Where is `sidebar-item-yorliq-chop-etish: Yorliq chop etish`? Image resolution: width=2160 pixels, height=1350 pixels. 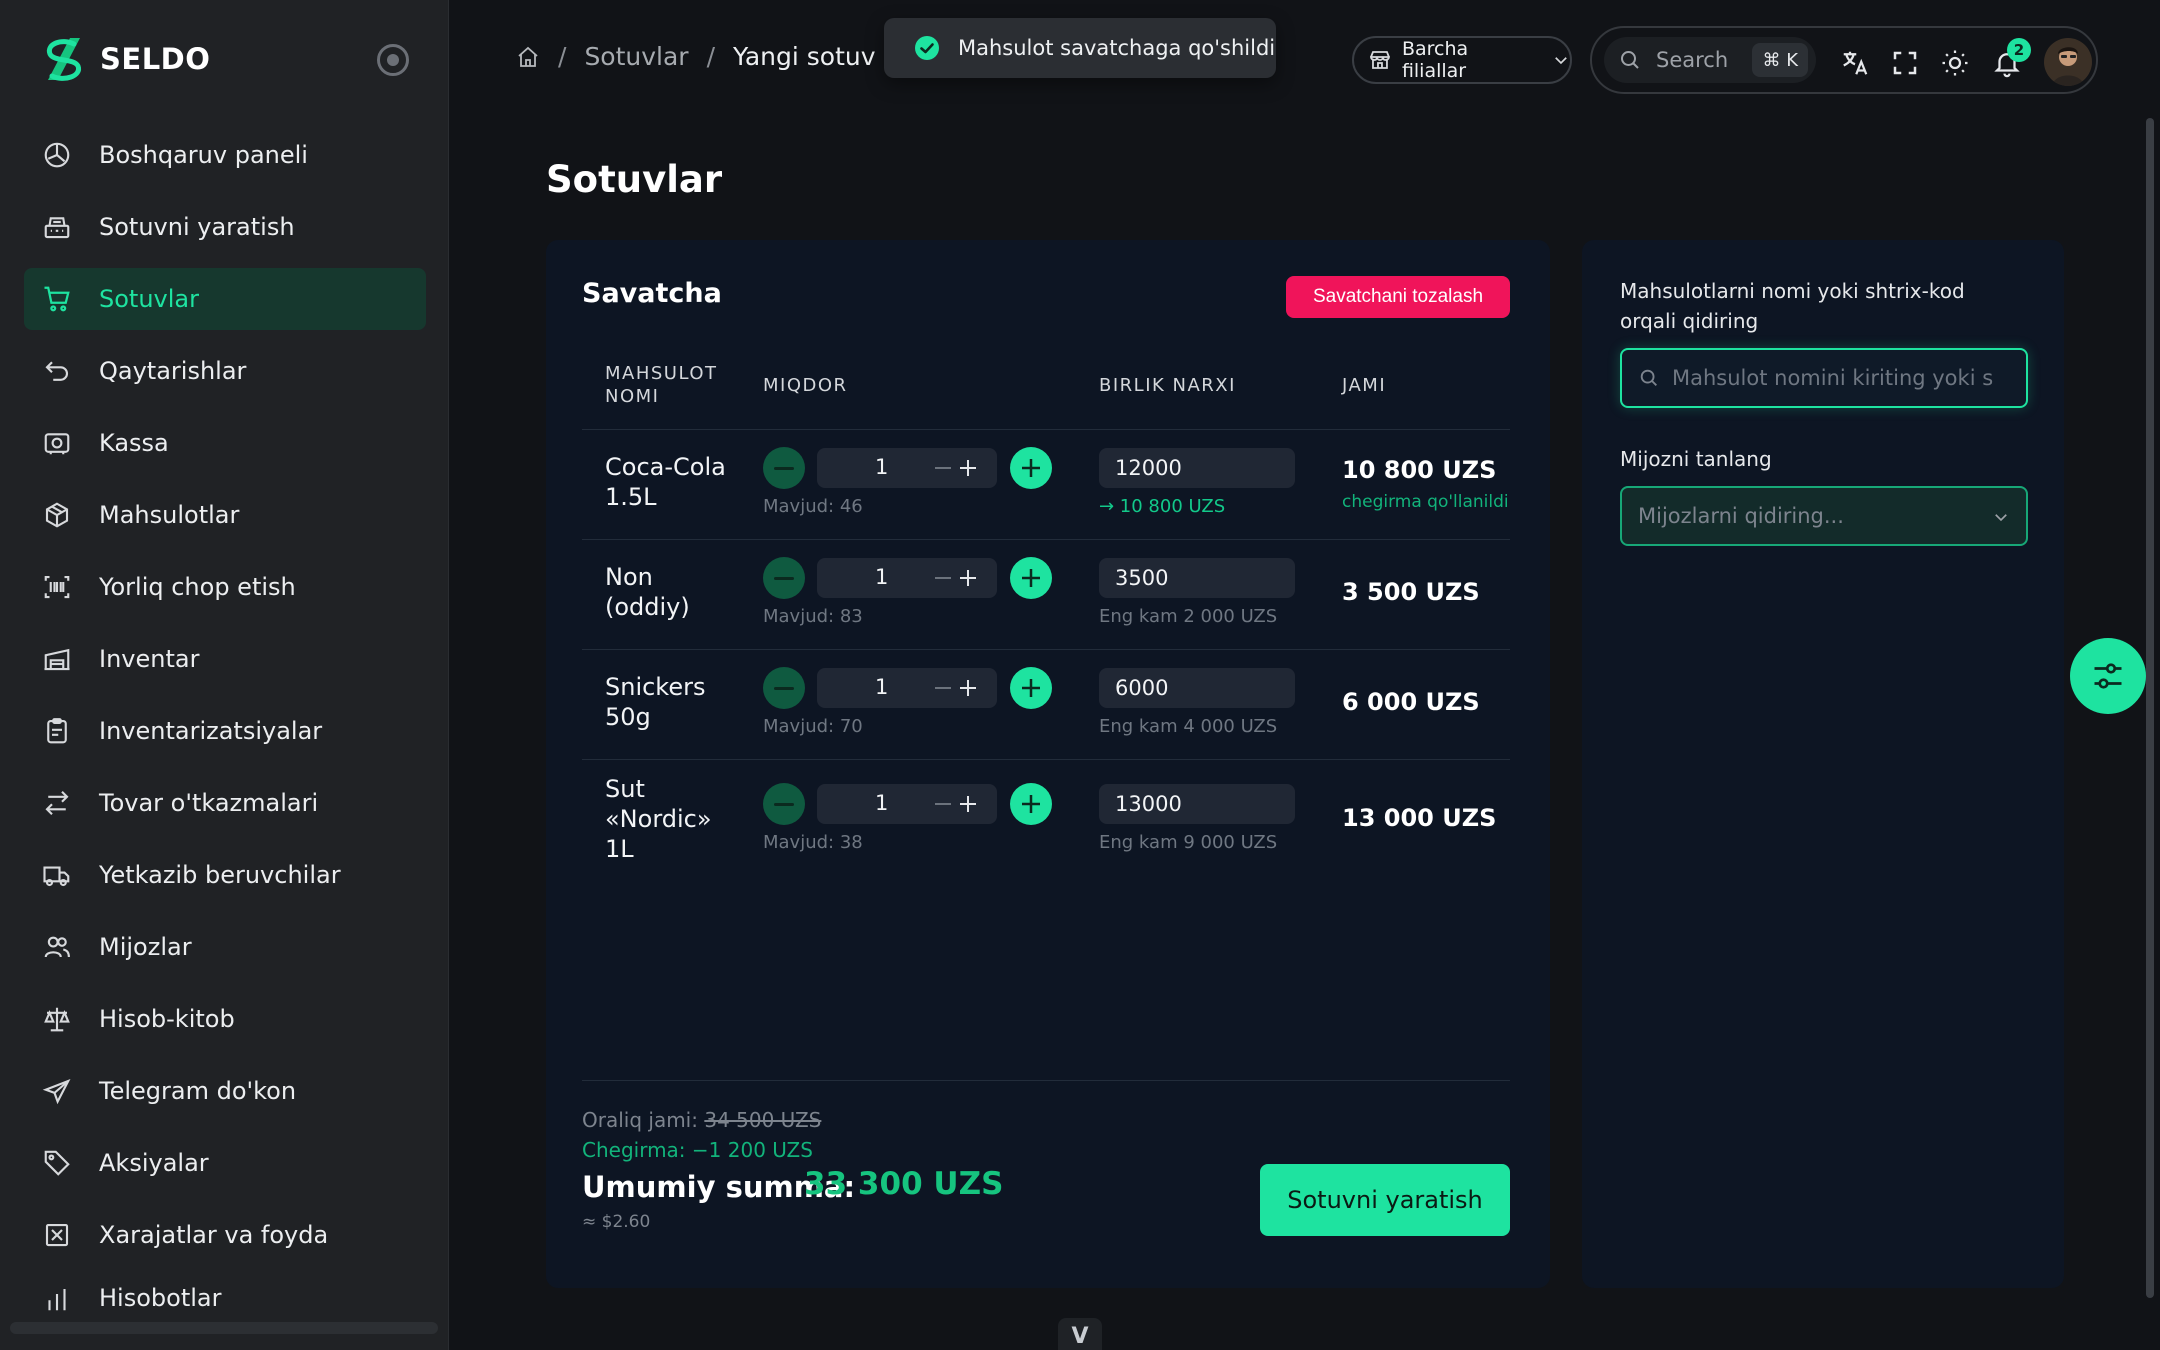 sidebar-item-yorliq-chop-etish: Yorliq chop etish is located at coordinates (225, 587).